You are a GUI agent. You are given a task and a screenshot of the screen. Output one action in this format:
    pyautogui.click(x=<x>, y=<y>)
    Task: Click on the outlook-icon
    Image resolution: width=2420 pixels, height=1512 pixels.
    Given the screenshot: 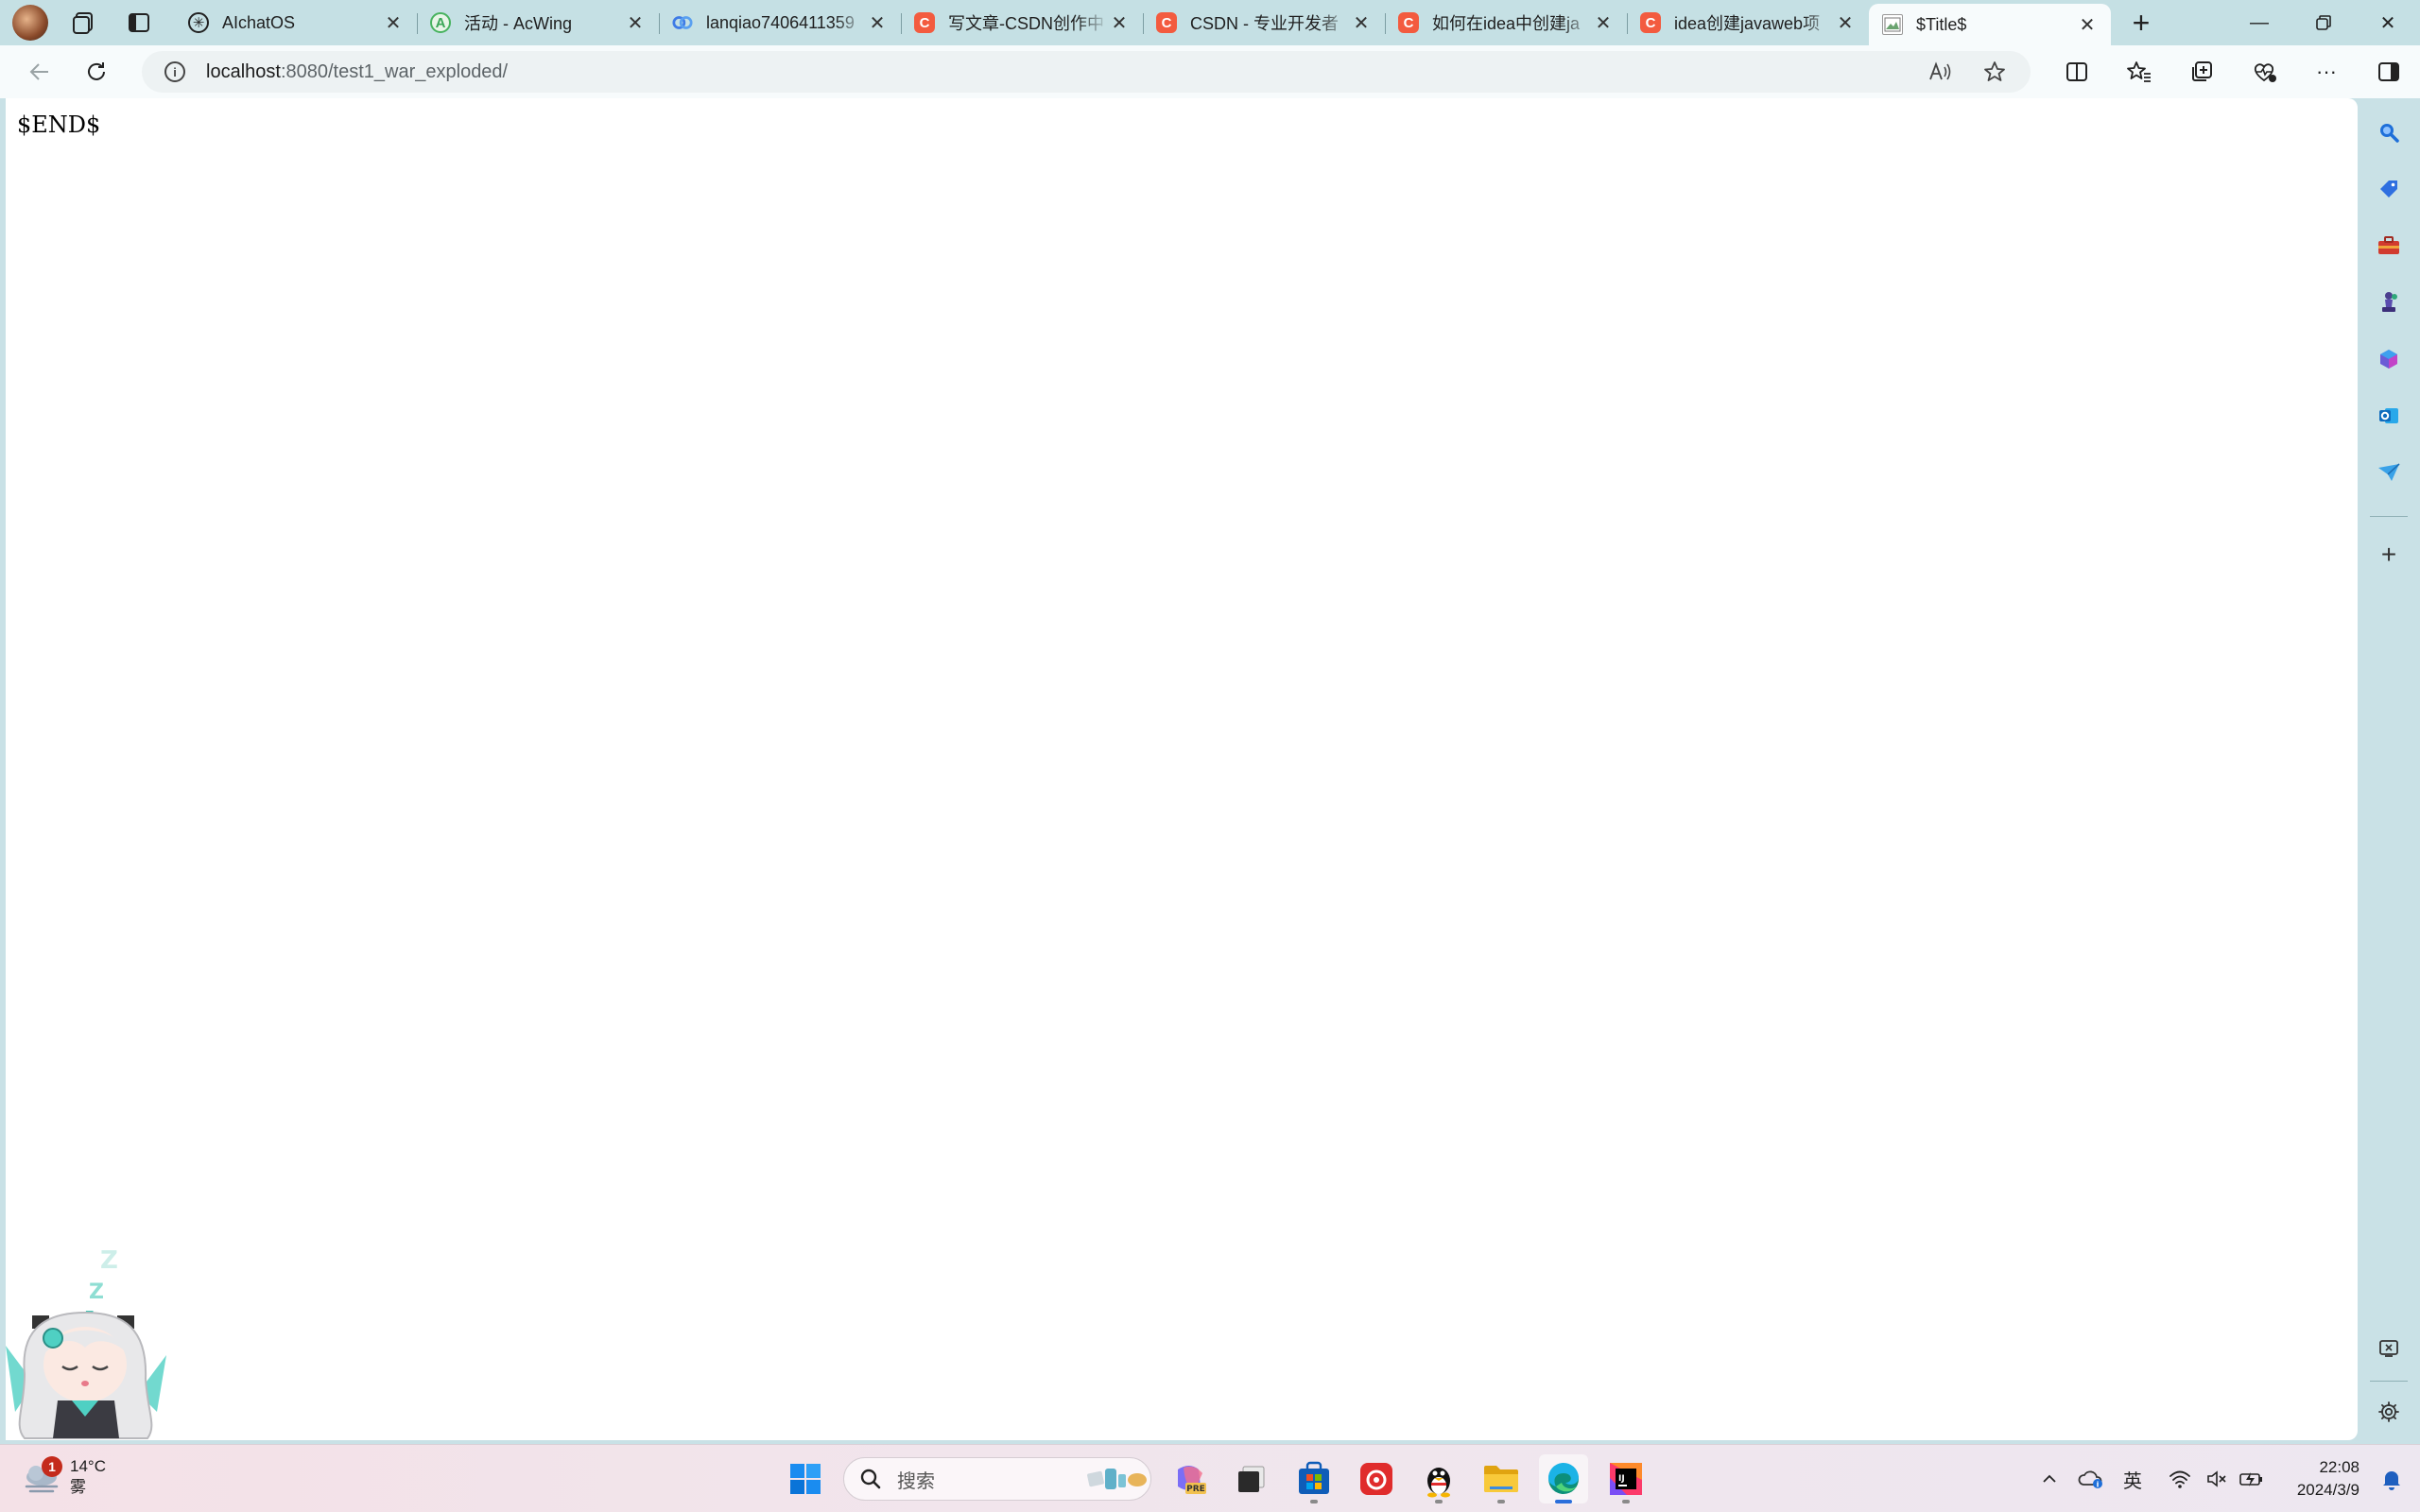 What is the action you would take?
    pyautogui.click(x=2389, y=416)
    